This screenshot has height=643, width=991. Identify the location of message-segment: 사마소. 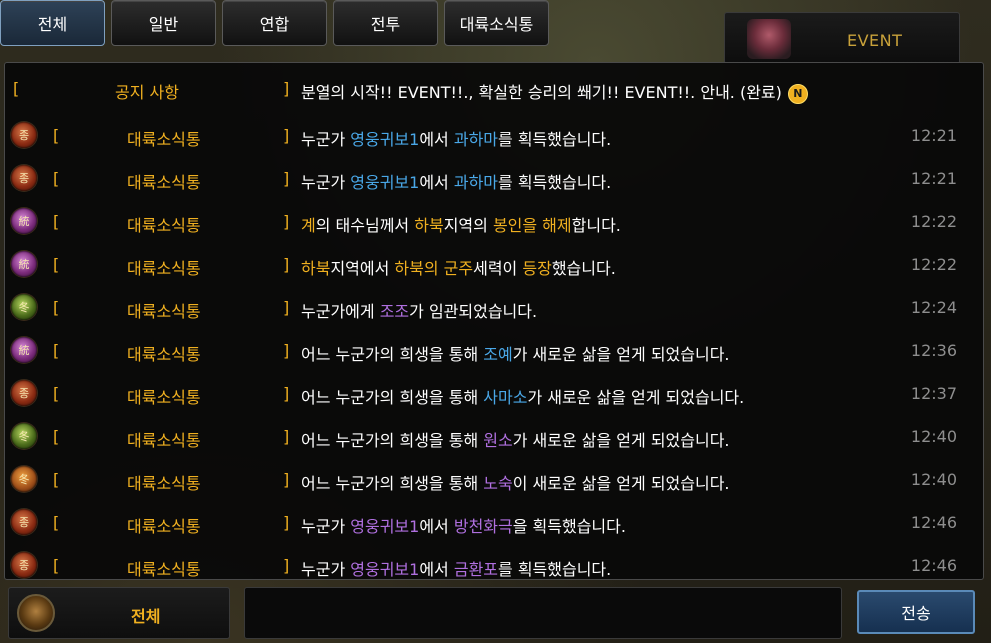
(505, 397).